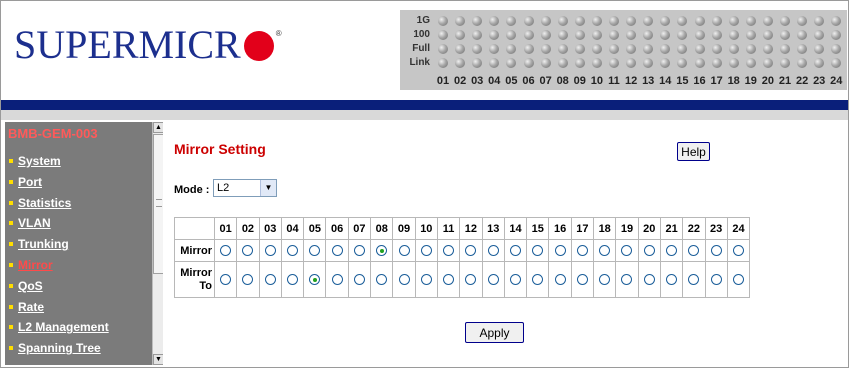 The height and width of the screenshot is (368, 849). I want to click on sidebar-item-rate: Rate, so click(26, 307).